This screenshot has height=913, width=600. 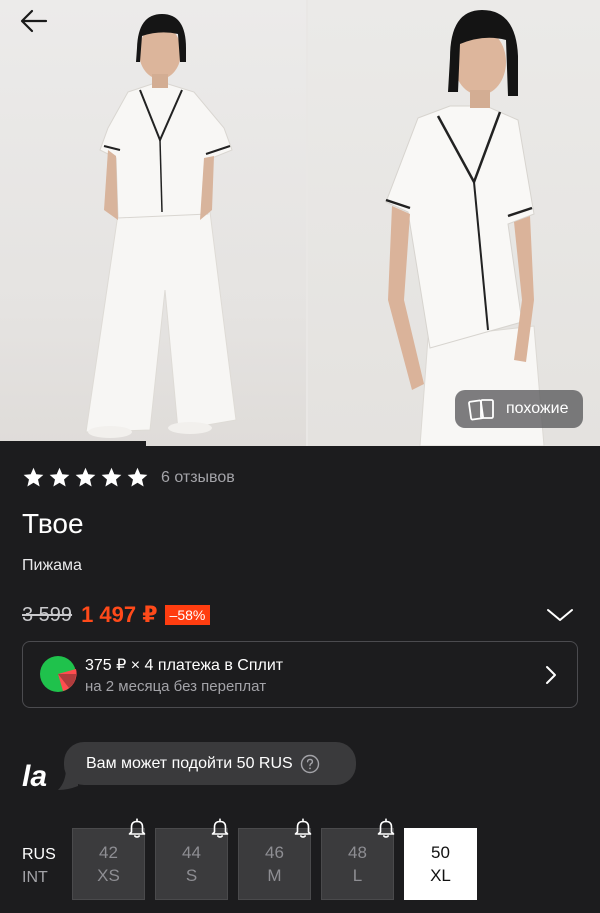 What do you see at coordinates (198, 478) in the screenshot?
I see `reviews-link: 6 отзывов` at bounding box center [198, 478].